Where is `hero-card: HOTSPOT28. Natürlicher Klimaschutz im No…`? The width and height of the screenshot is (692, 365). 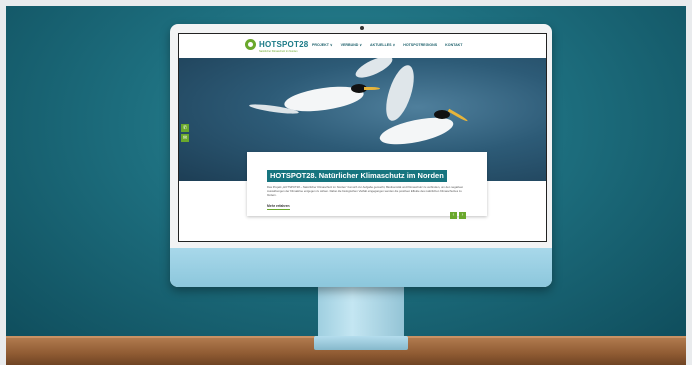
hero-card: HOTSPOT28. Natürlicher Klimaschutz im No… is located at coordinates (367, 185).